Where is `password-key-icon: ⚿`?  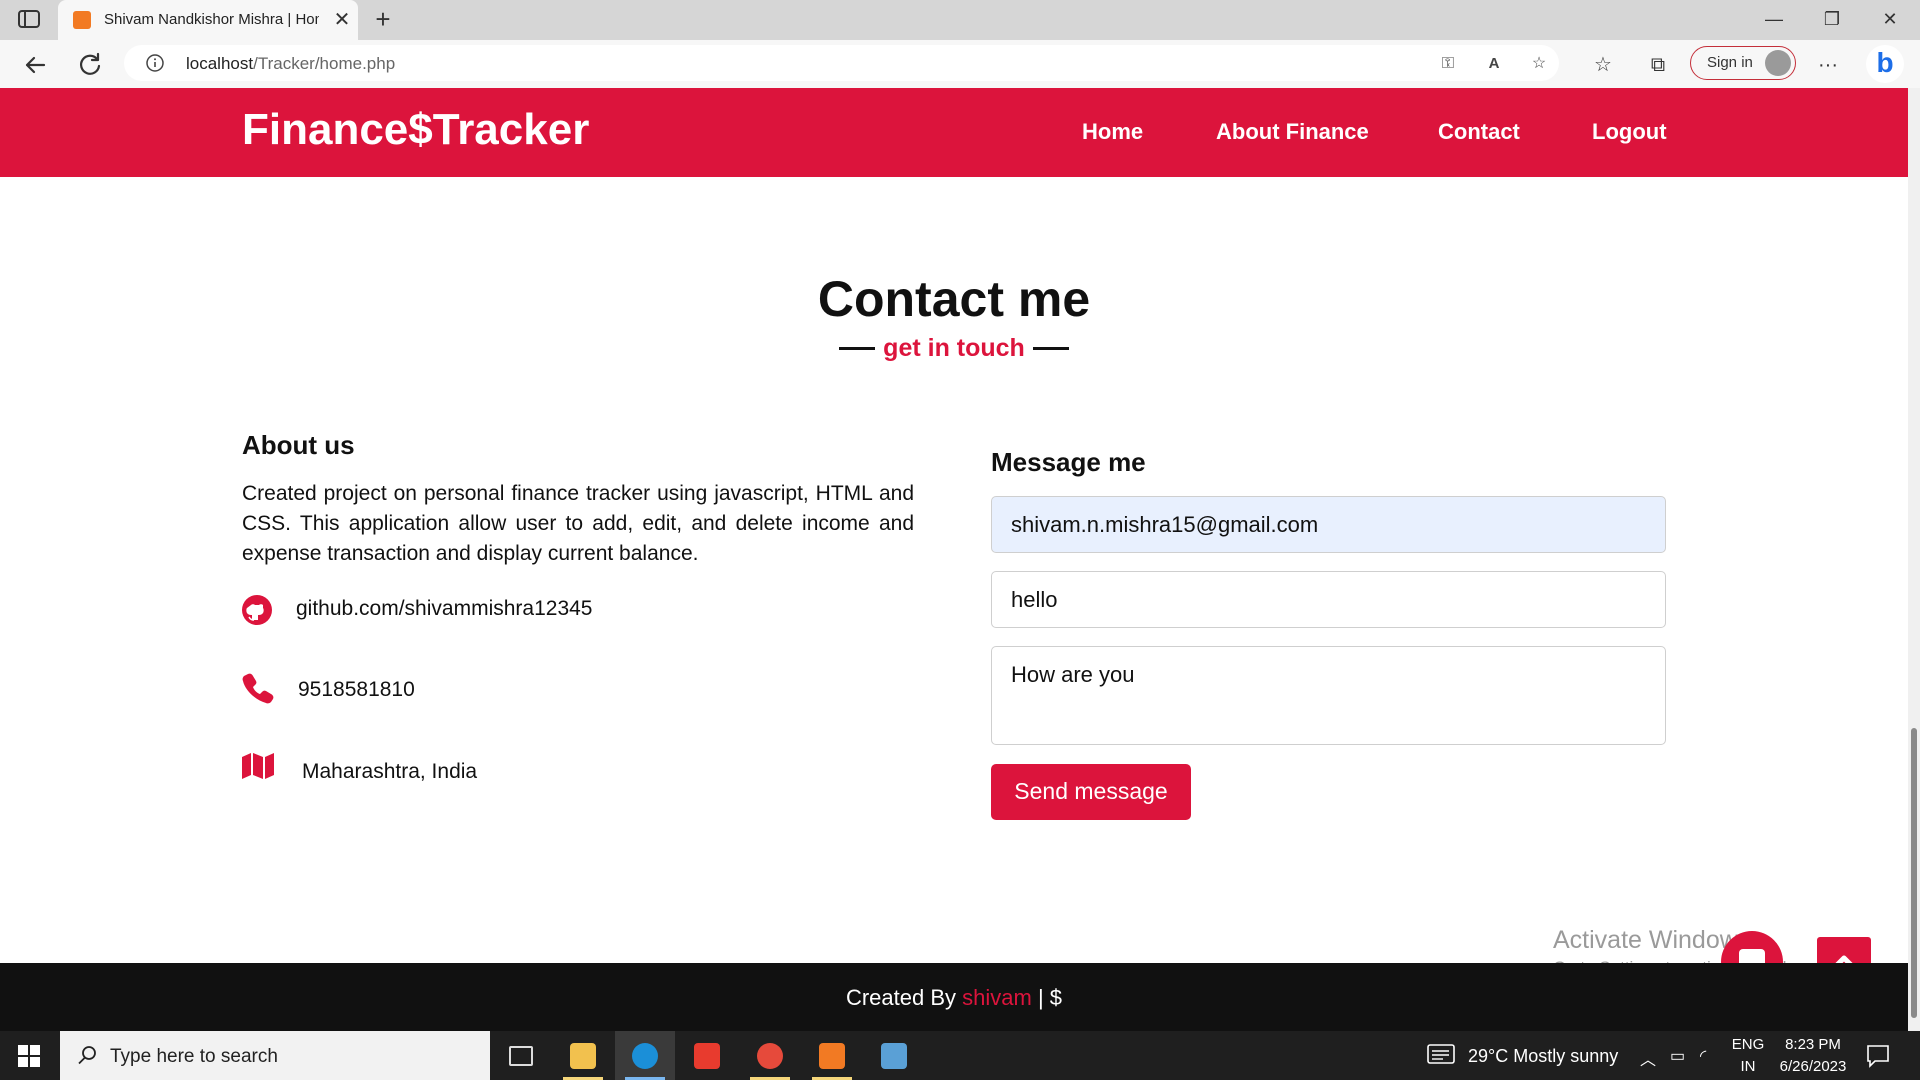 password-key-icon: ⚿ is located at coordinates (1448, 64).